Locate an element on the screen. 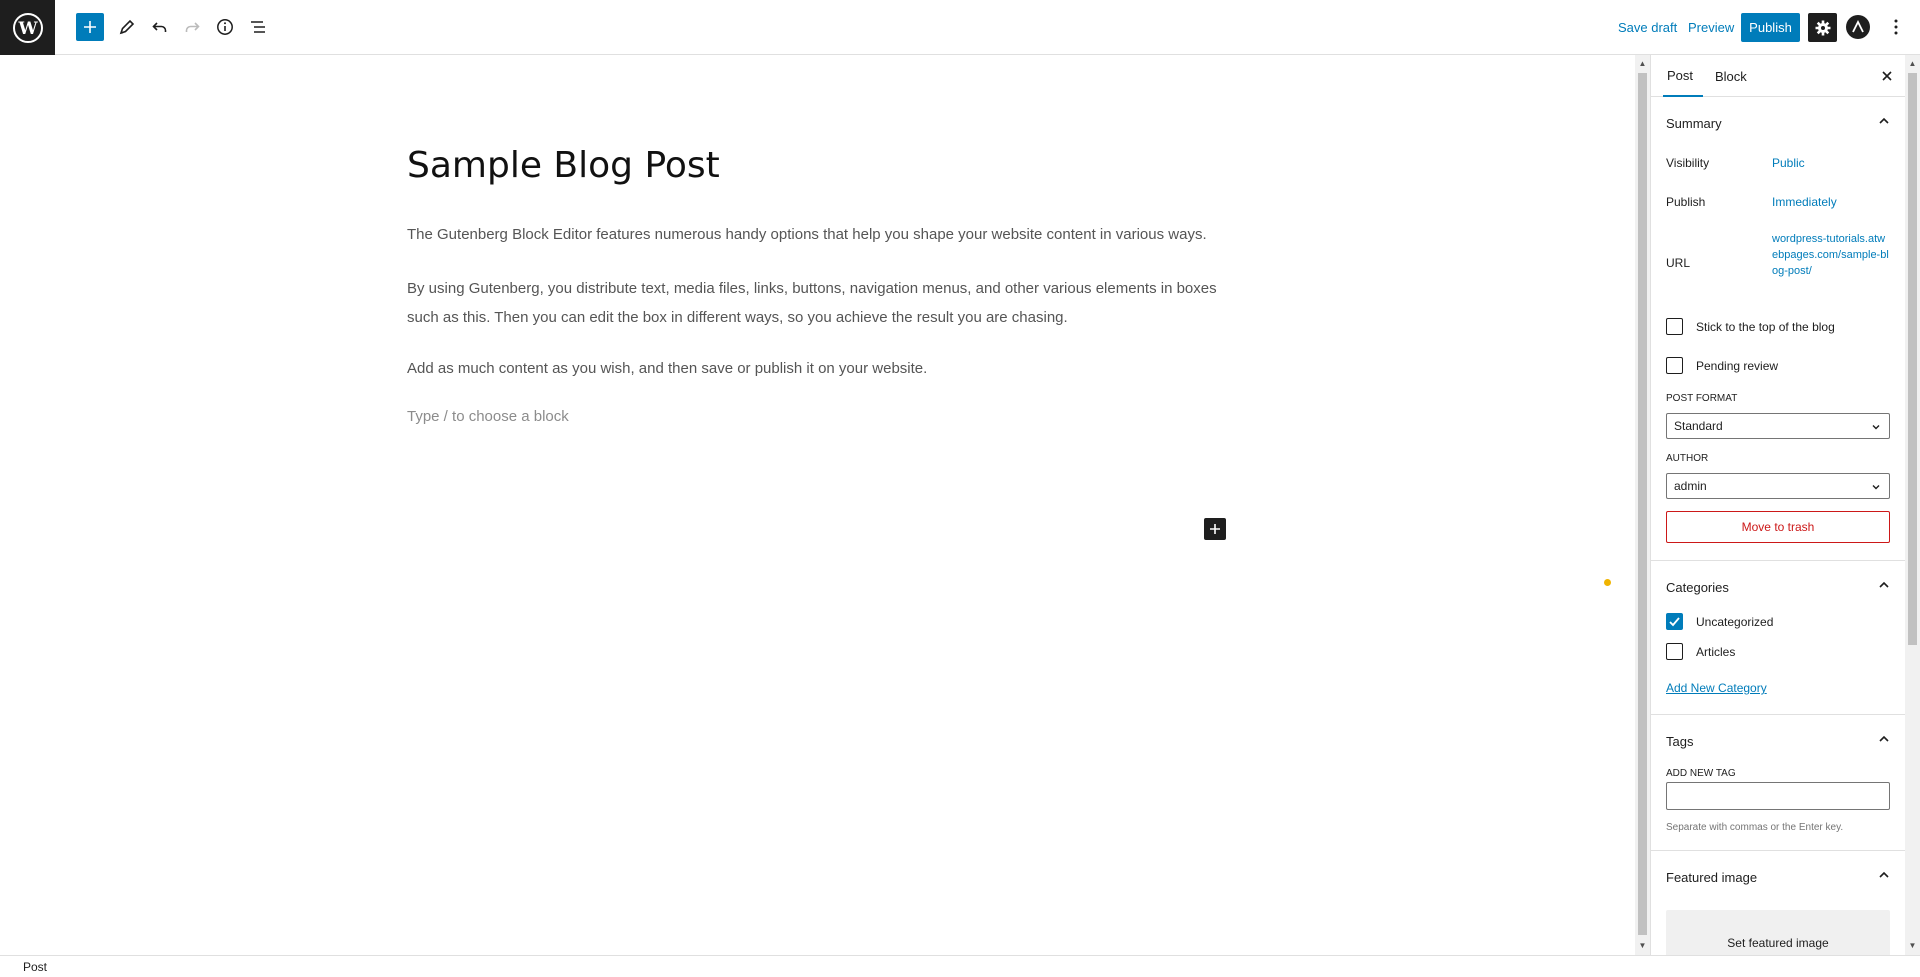 The image size is (1920, 977). info-icon is located at coordinates (225, 27).